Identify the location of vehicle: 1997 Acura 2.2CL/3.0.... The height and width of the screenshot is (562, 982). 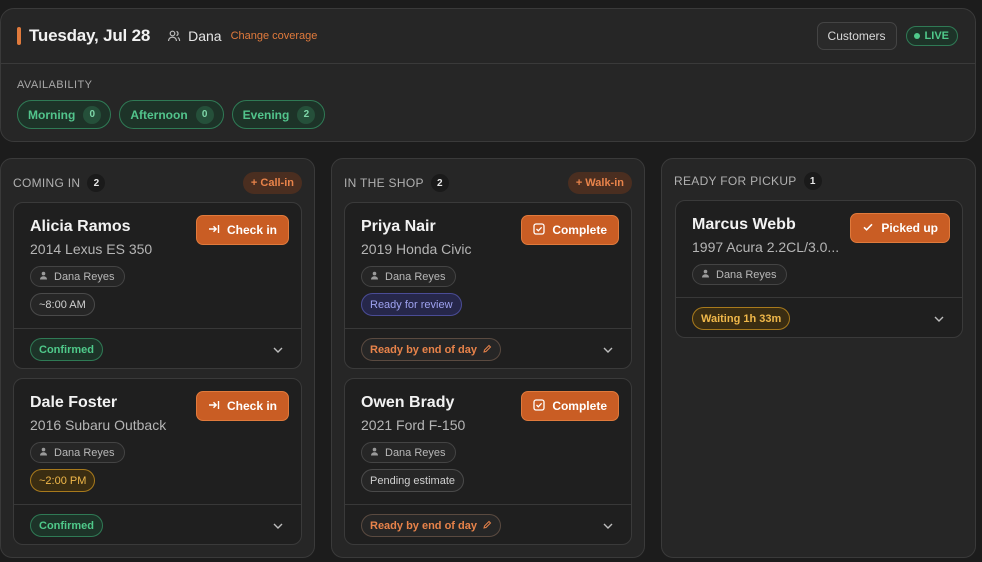
(766, 247).